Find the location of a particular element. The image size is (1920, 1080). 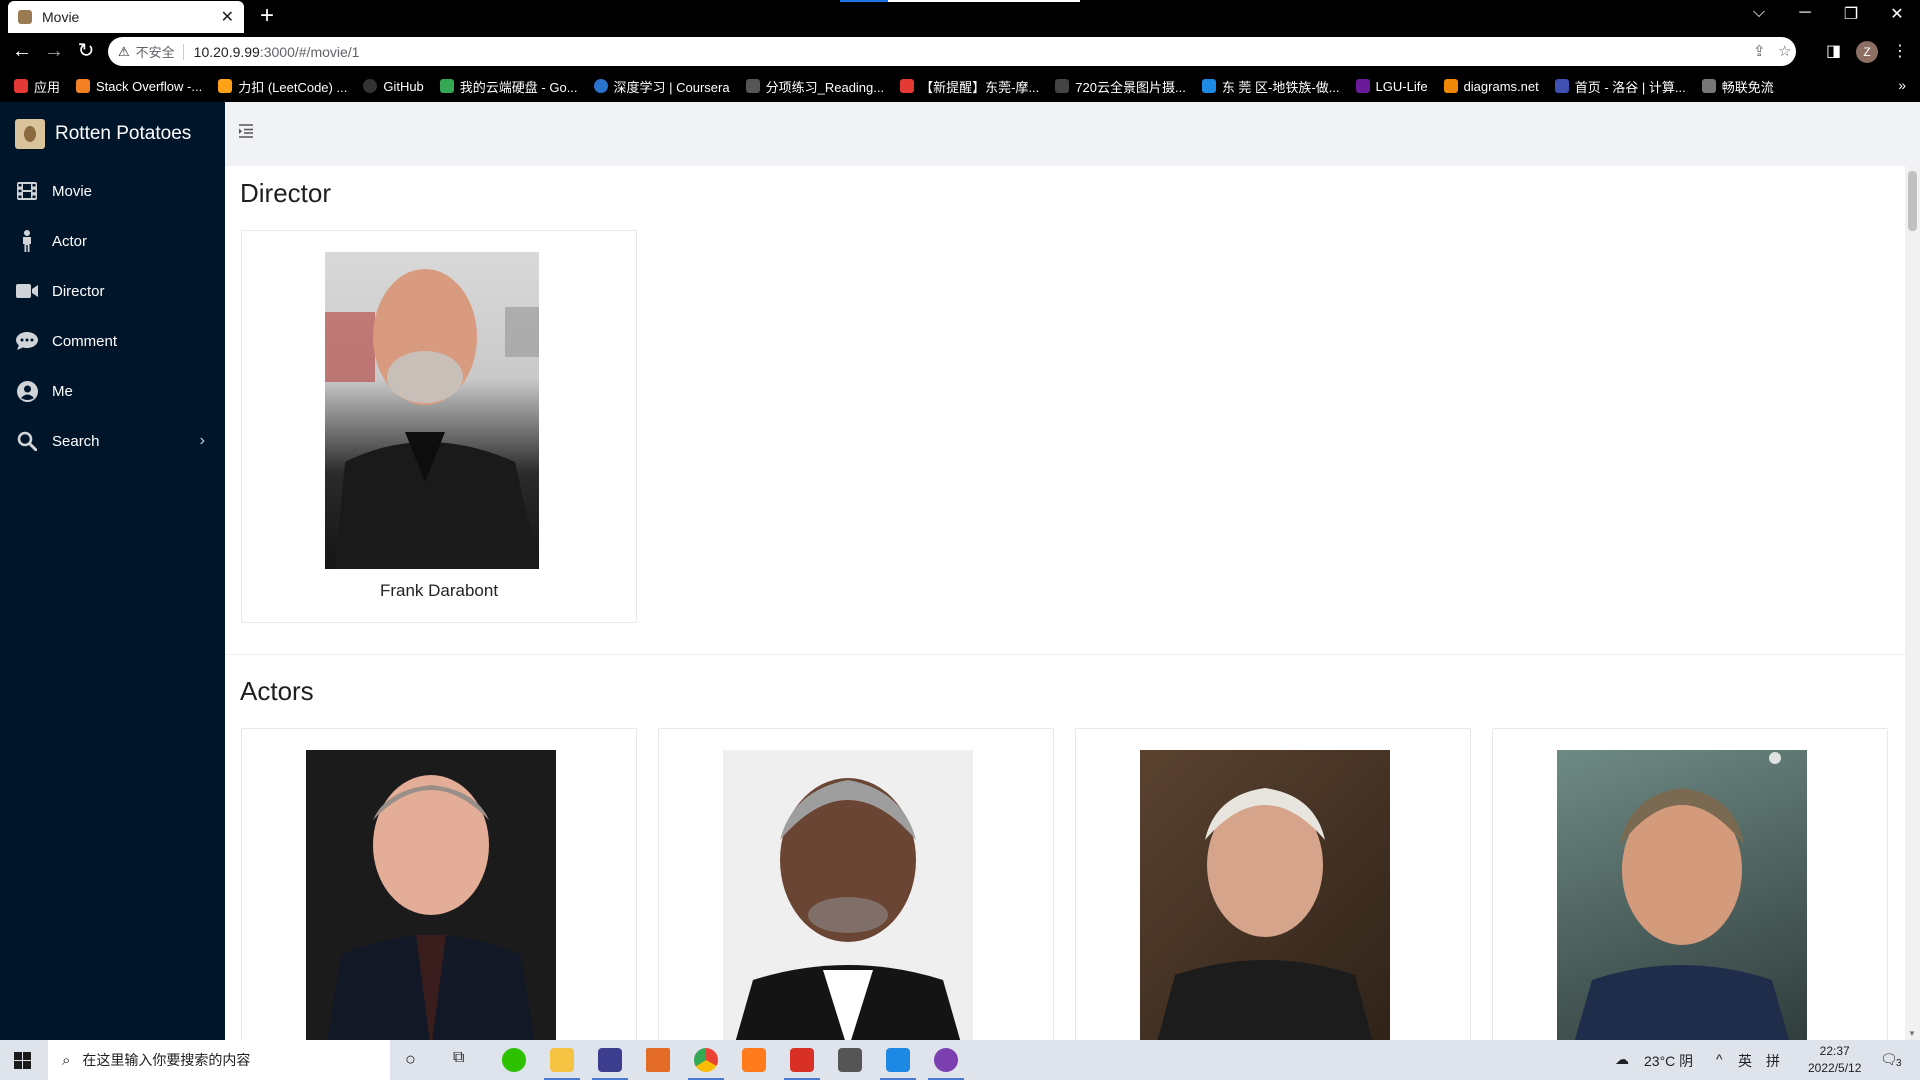

restore-button: ❐ is located at coordinates (1851, 14).